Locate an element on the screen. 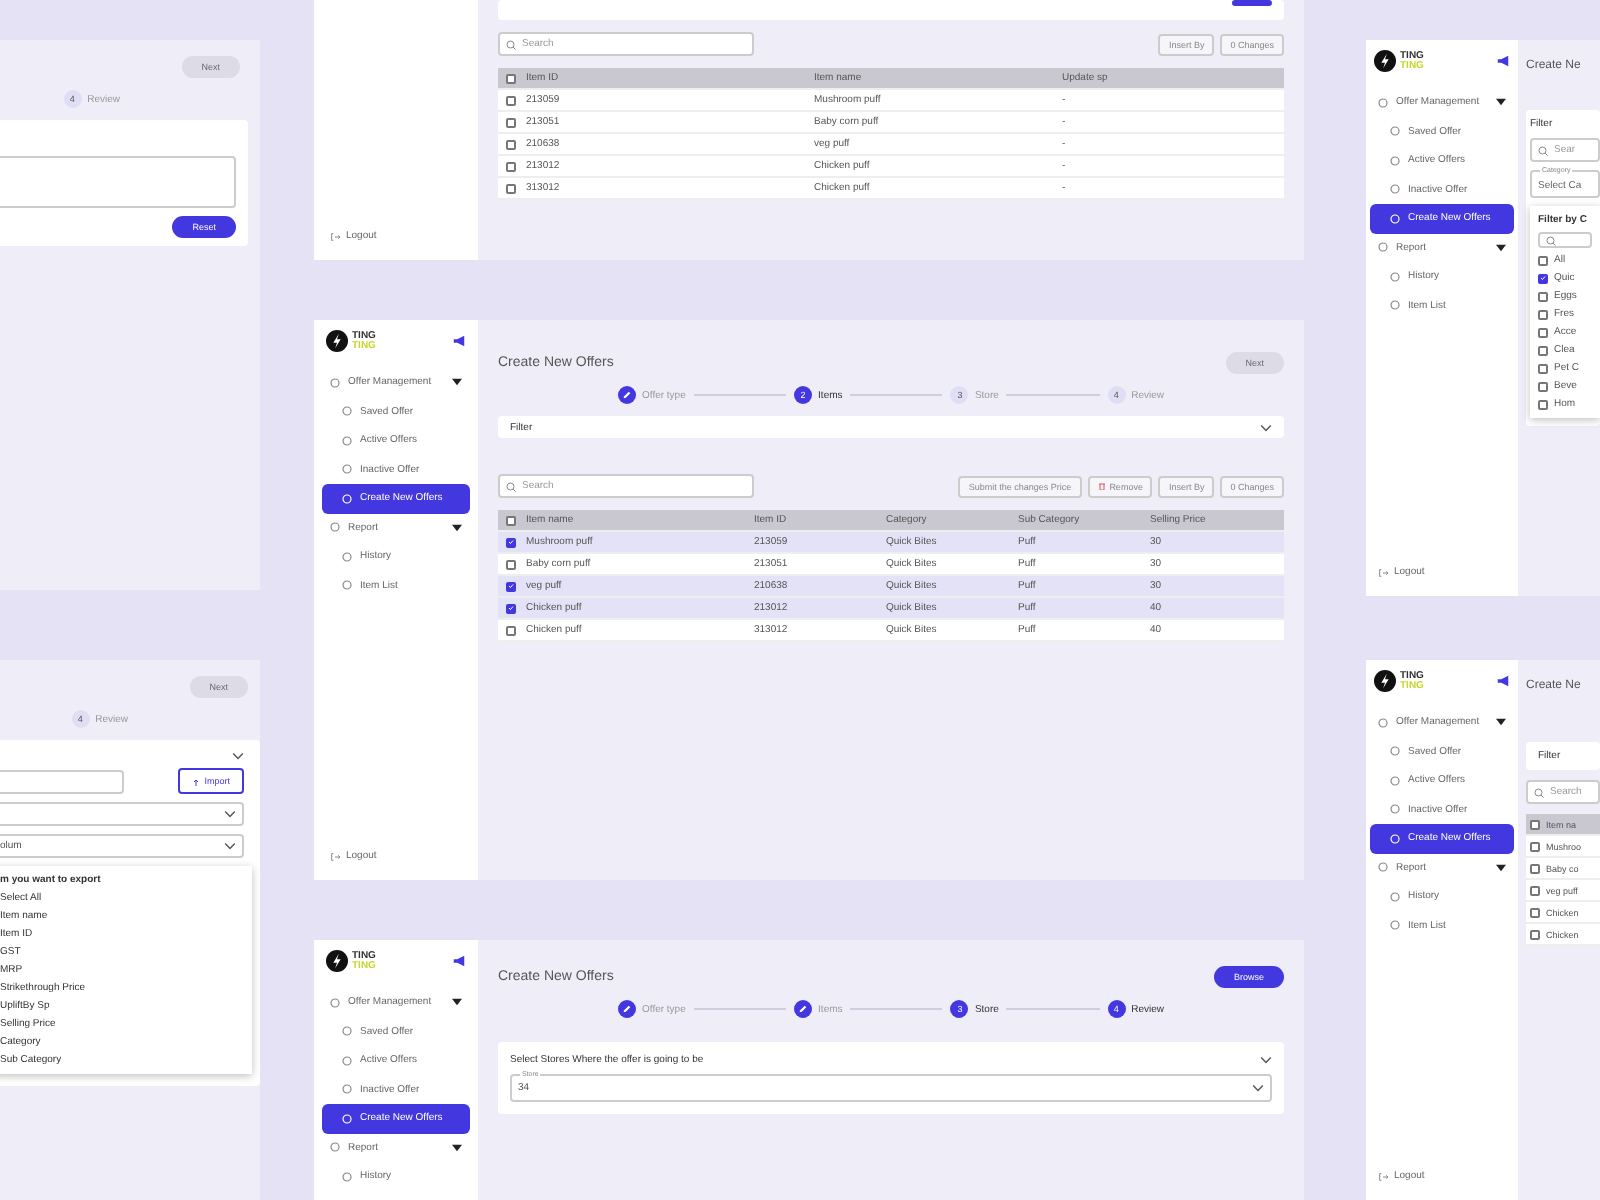  select-field is located at coordinates (122, 814).